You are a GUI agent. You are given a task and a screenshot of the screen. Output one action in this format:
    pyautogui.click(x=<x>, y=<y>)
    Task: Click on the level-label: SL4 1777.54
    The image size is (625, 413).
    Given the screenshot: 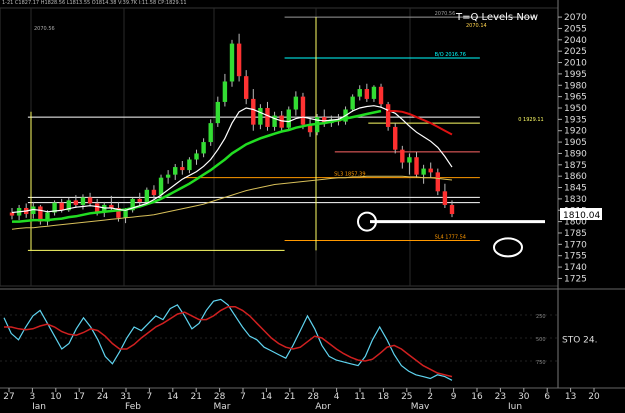 What is the action you would take?
    pyautogui.click(x=450, y=238)
    